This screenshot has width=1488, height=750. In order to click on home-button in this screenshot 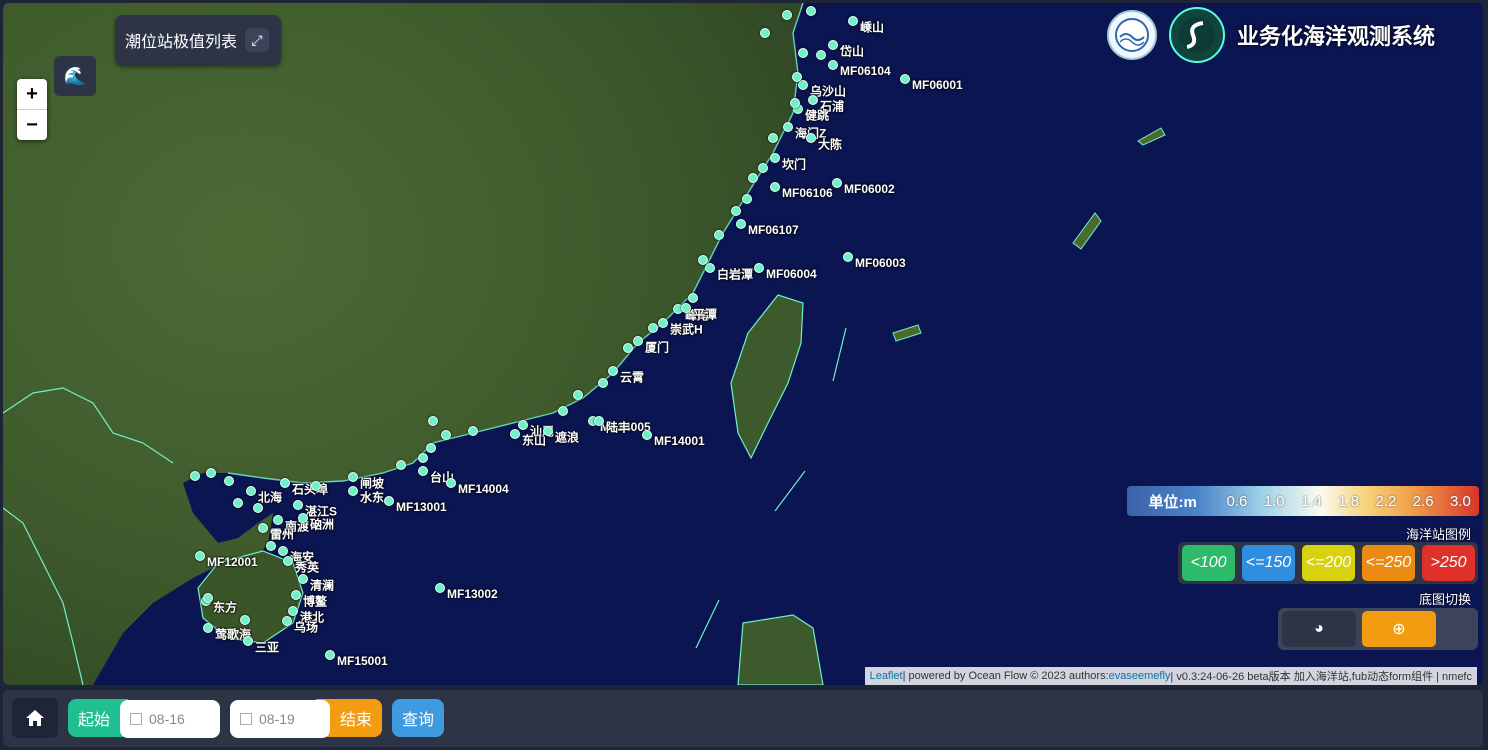, I will do `click(35, 718)`.